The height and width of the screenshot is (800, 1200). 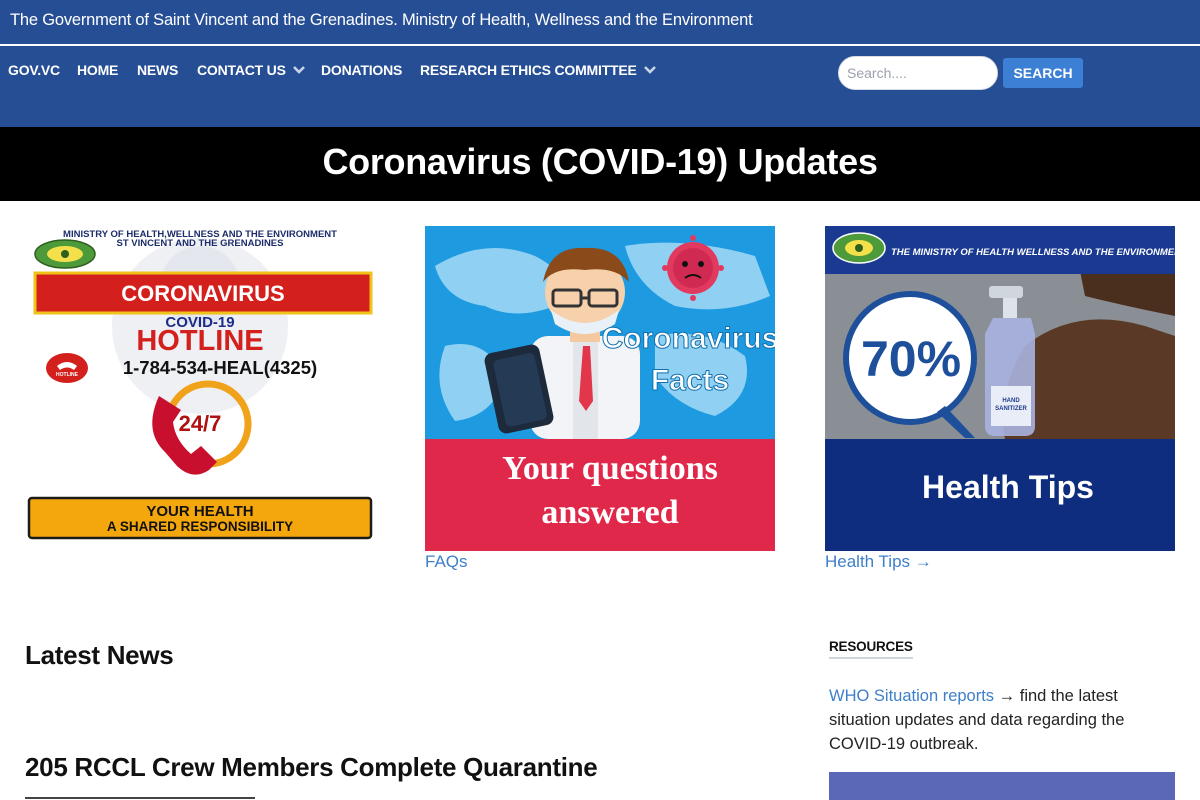 What do you see at coordinates (1008, 487) in the screenshot?
I see `tips-caption: Health Tips` at bounding box center [1008, 487].